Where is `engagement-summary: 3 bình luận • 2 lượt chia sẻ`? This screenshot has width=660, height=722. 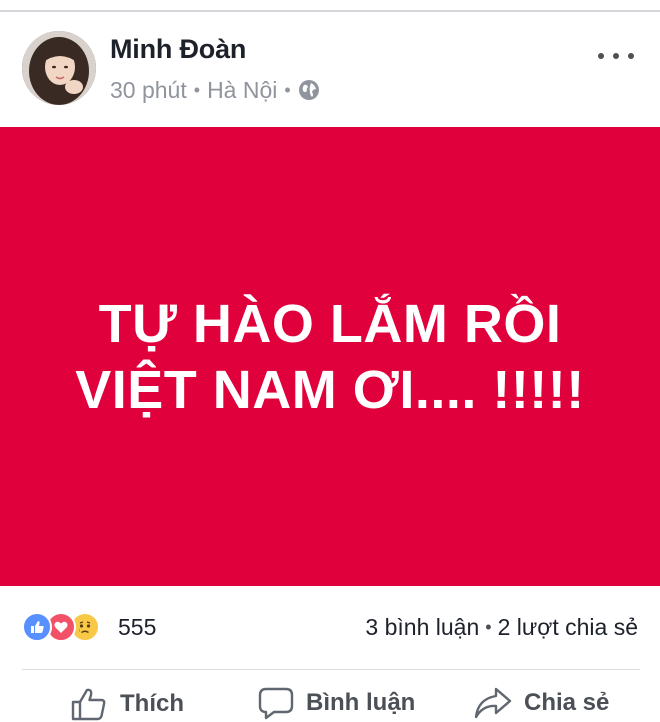 engagement-summary: 3 bình luận • 2 lượt chia sẻ is located at coordinates (501, 627).